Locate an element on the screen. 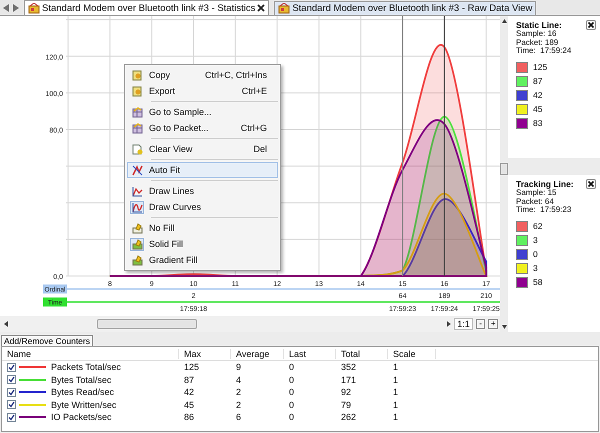 This screenshot has width=600, height=433. vertical-scrollbar is located at coordinates (504, 174).